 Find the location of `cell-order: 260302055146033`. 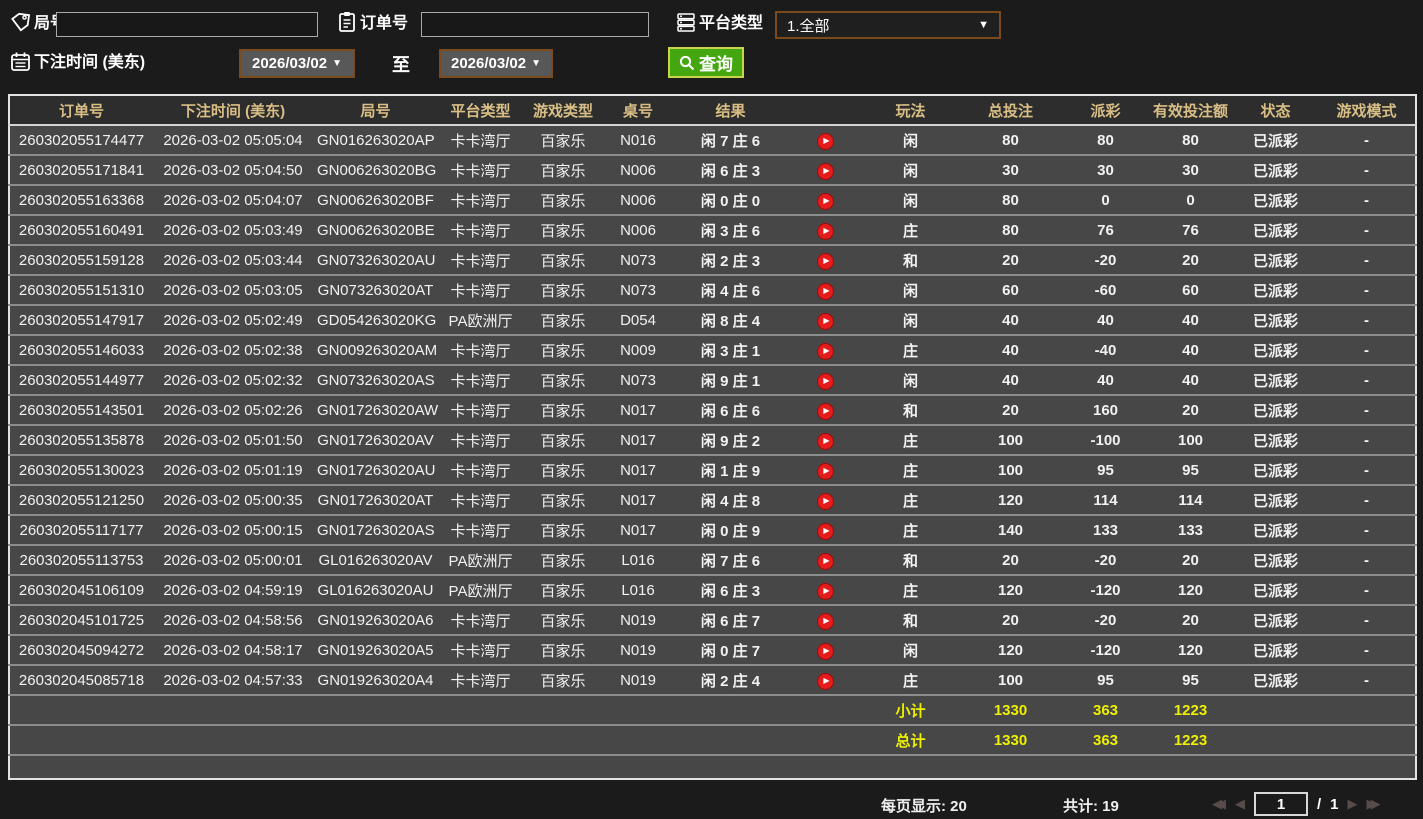

cell-order: 260302055146033 is located at coordinates (81, 349).